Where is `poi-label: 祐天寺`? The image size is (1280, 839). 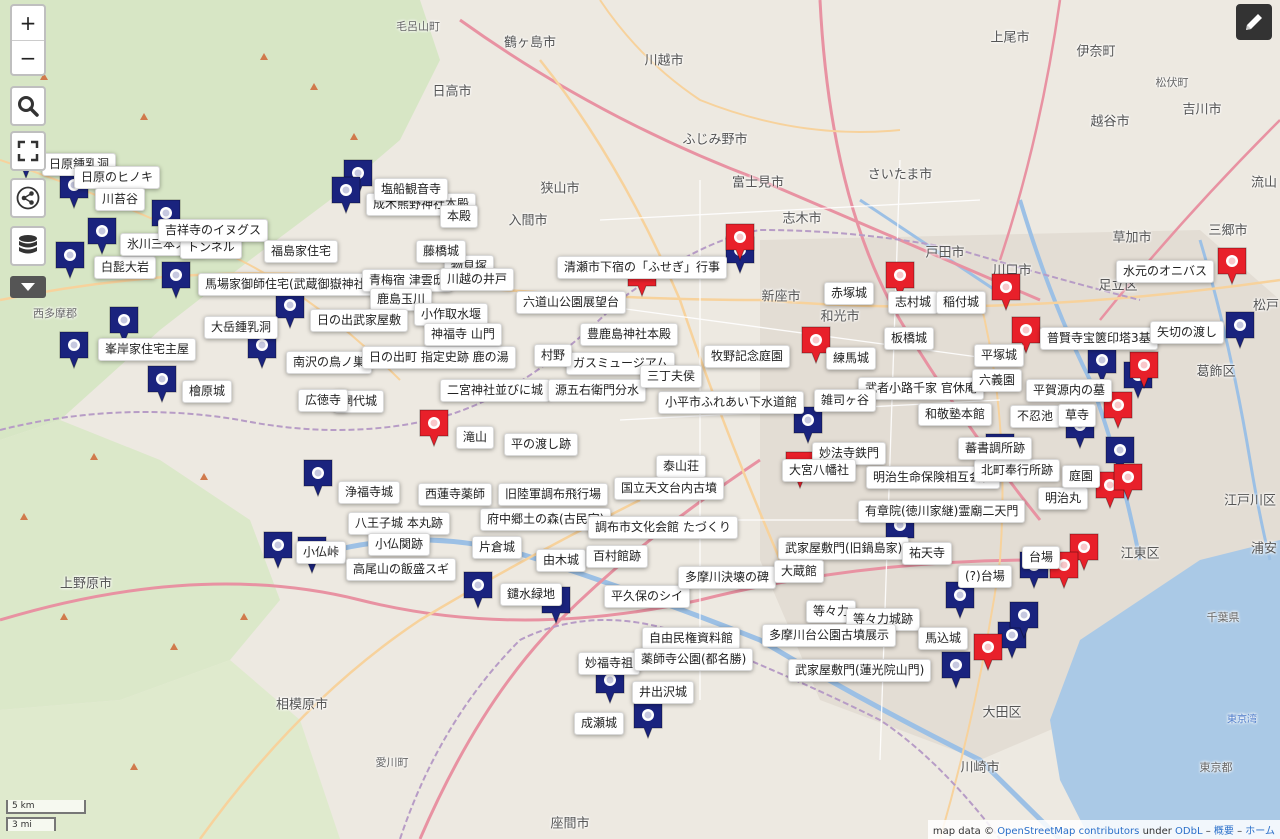 poi-label: 祐天寺 is located at coordinates (927, 553).